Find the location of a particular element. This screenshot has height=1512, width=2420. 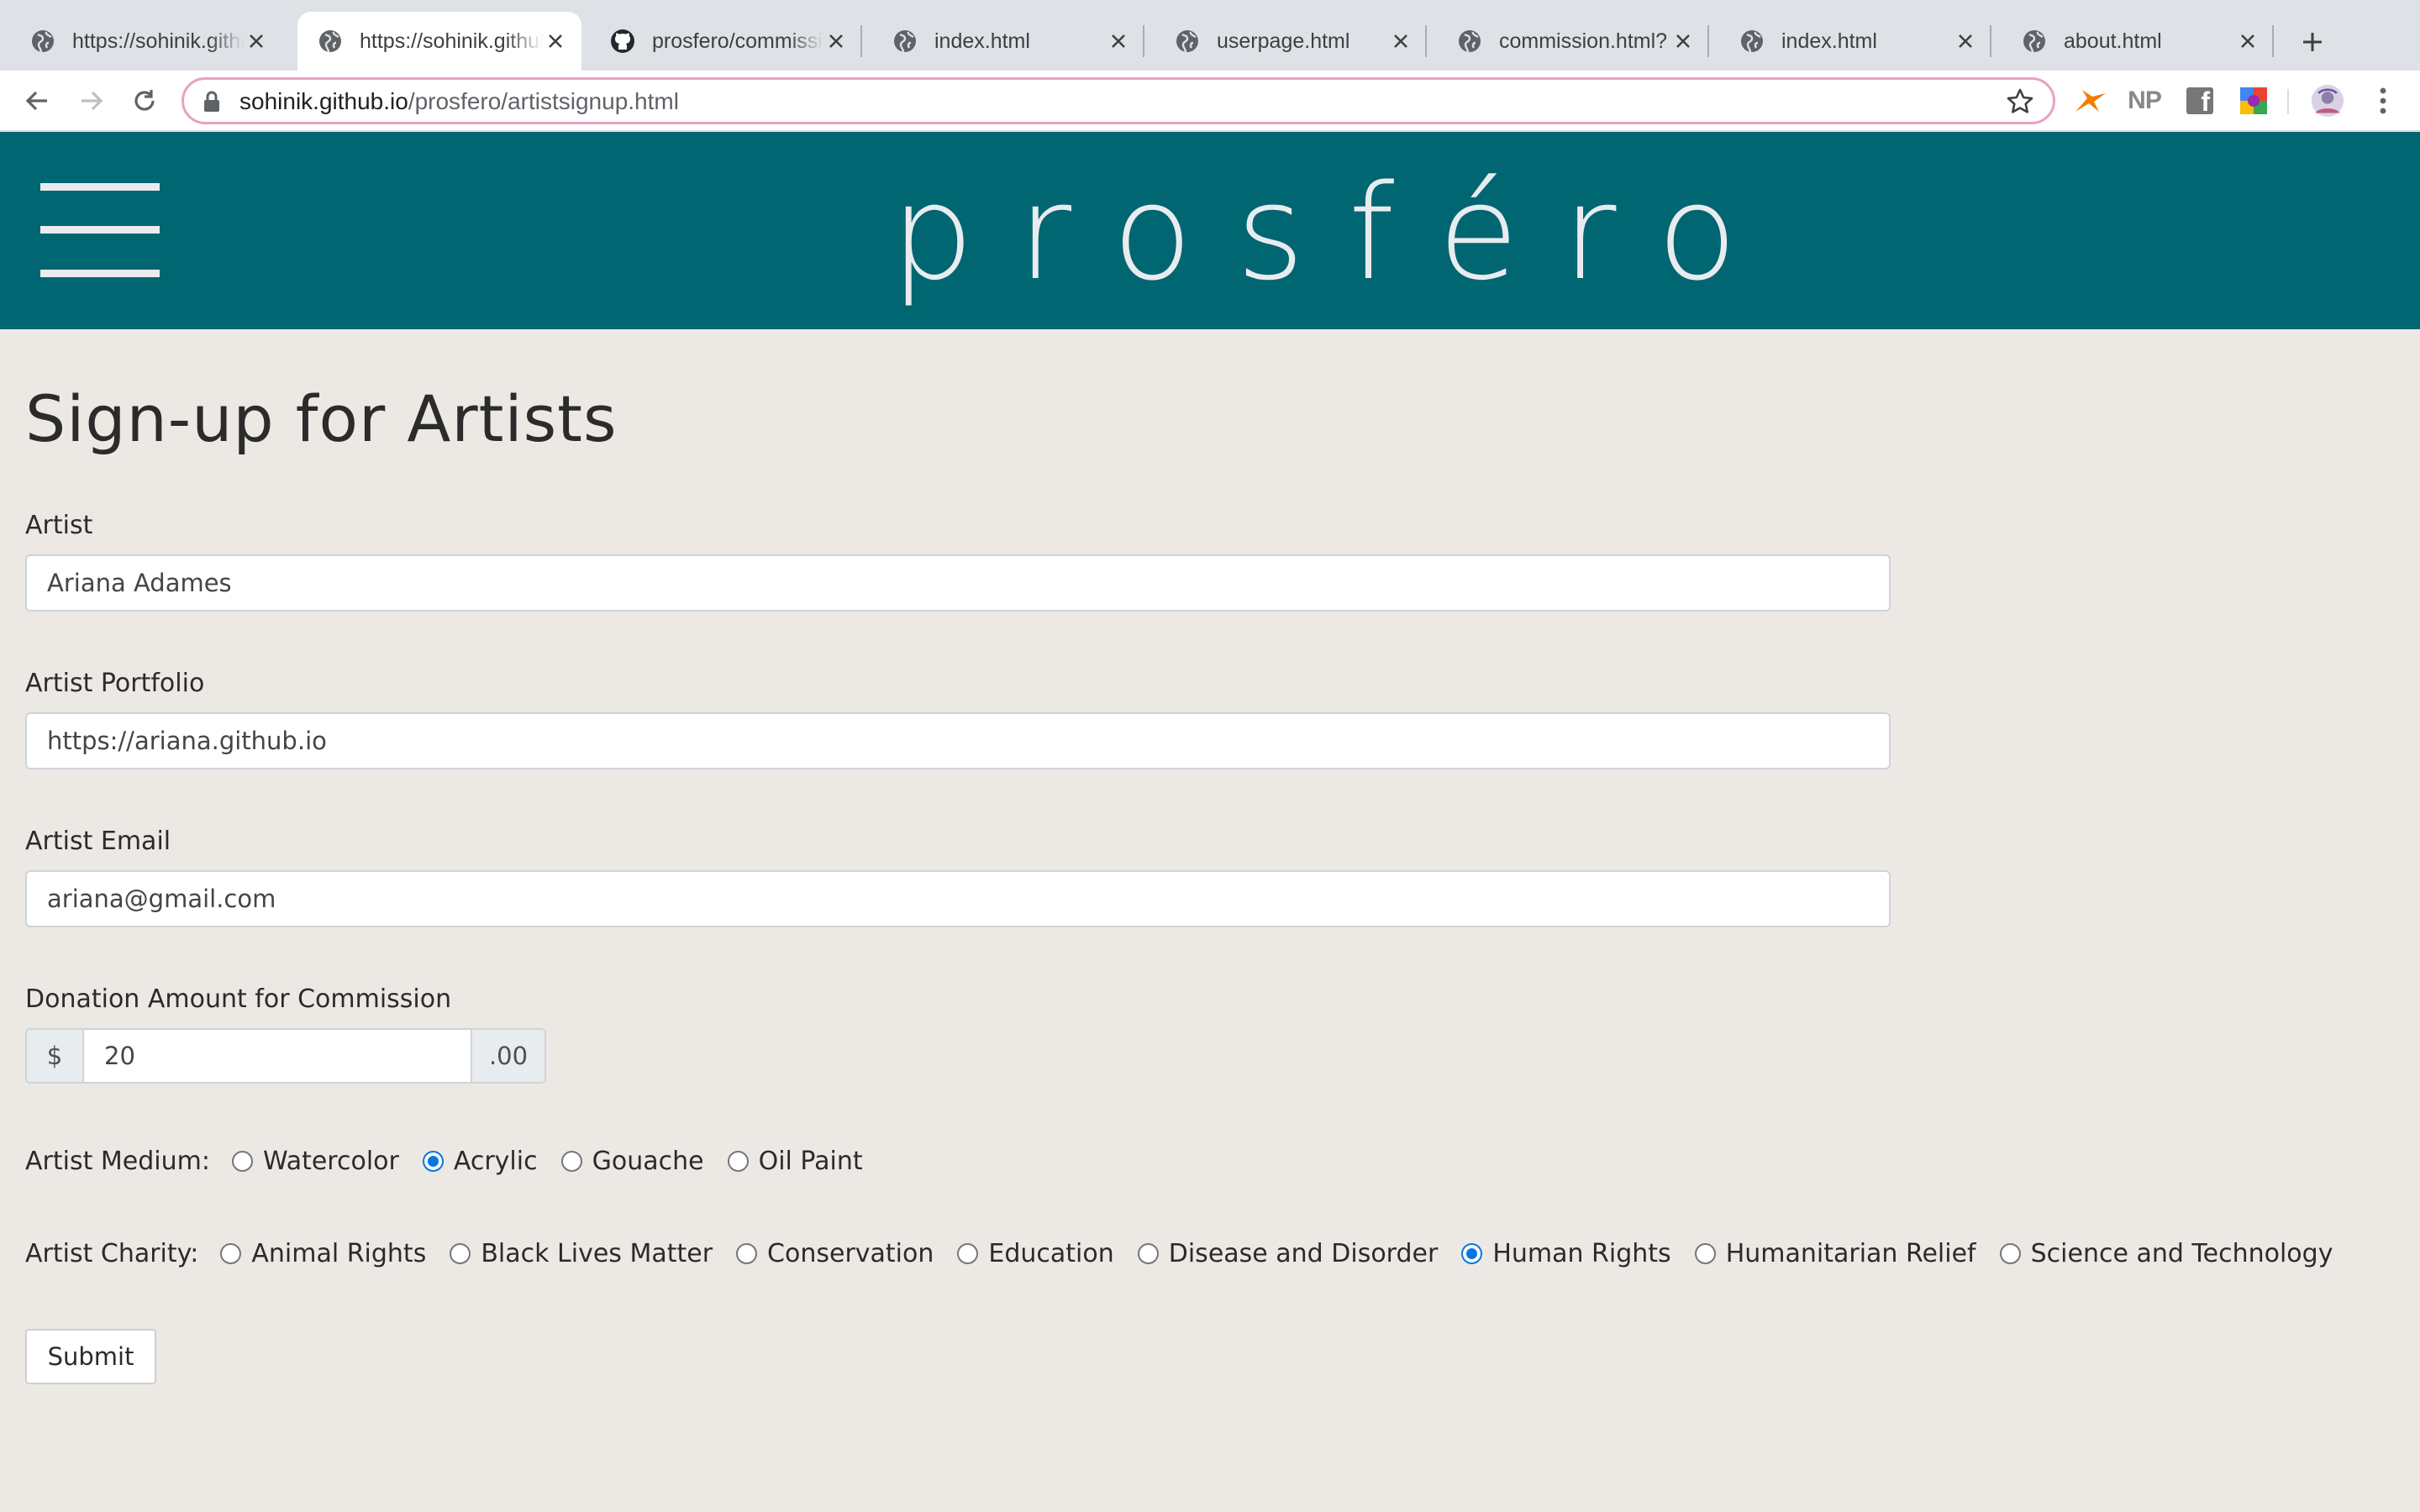

radio-label: Science and Technology is located at coordinates (2181, 1253).